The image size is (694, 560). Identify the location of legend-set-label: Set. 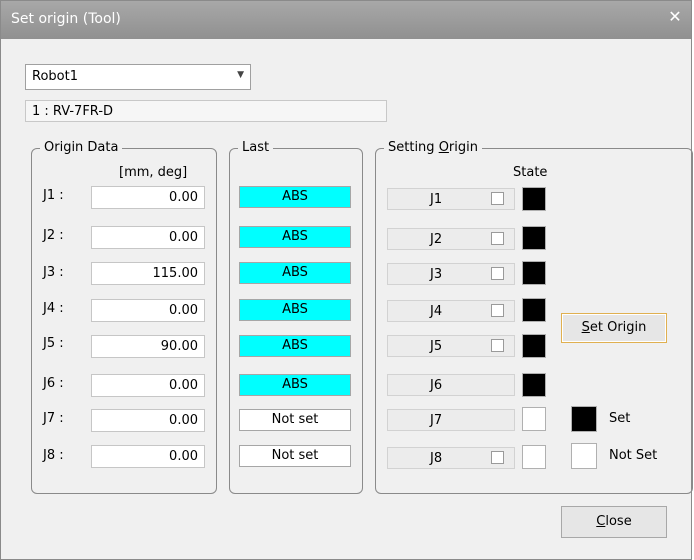
(620, 418).